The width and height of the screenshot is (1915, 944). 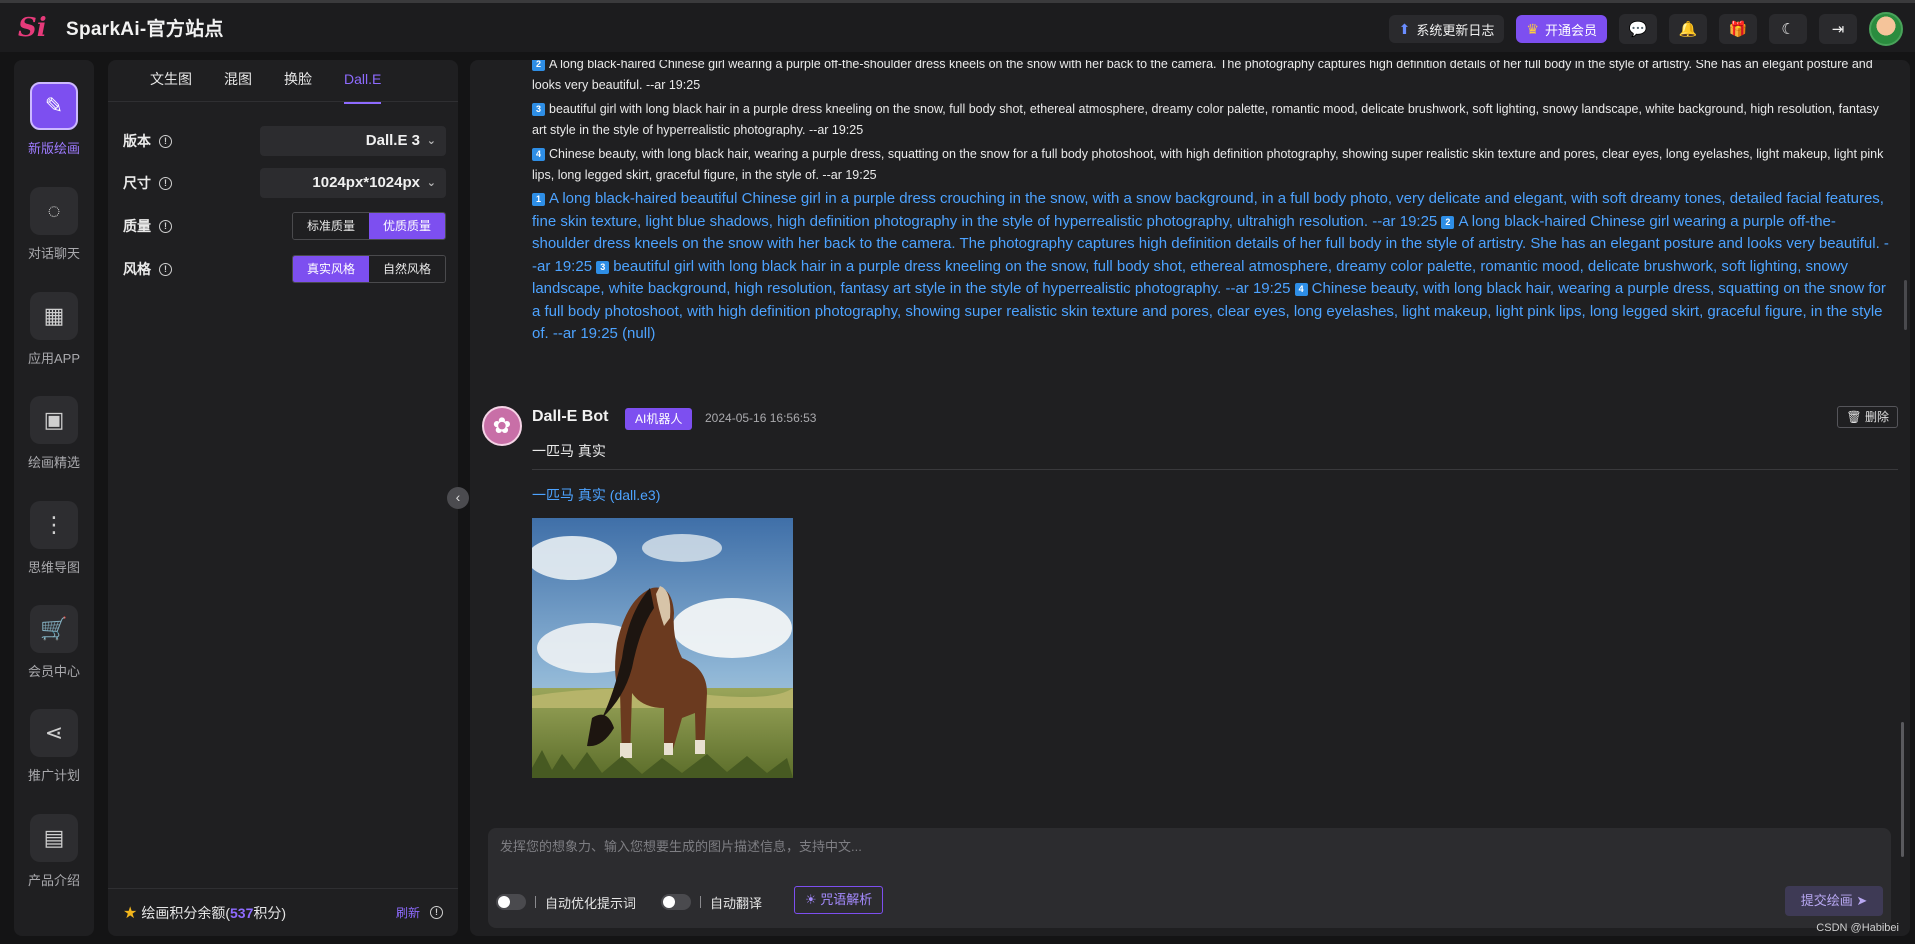 What do you see at coordinates (811, 899) in the screenshot?
I see `lightbulb-icon: ☀` at bounding box center [811, 899].